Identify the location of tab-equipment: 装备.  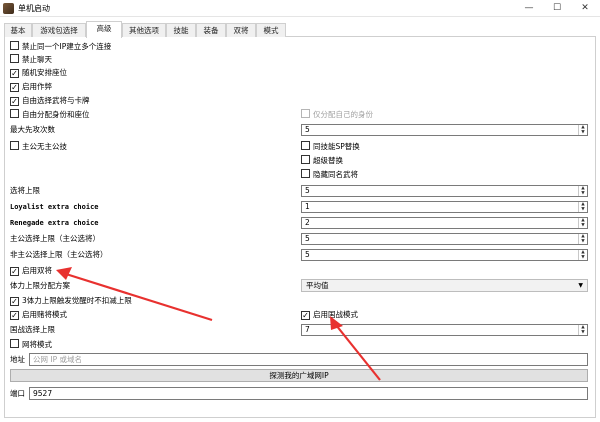
(211, 30).